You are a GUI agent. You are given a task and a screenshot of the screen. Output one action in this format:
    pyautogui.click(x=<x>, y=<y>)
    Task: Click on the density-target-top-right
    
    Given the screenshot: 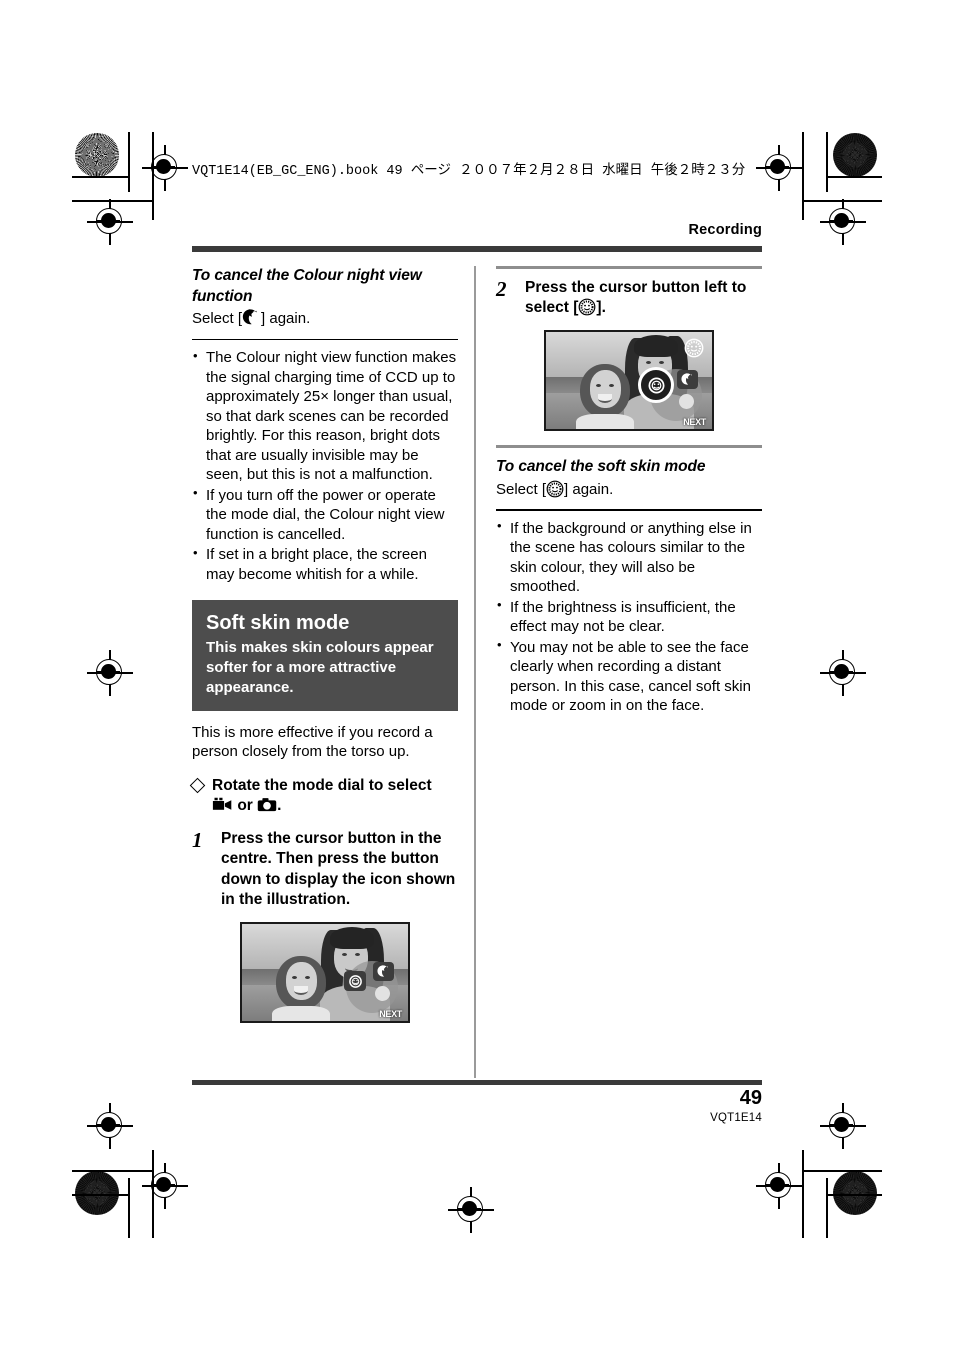 What is the action you would take?
    pyautogui.click(x=855, y=155)
    